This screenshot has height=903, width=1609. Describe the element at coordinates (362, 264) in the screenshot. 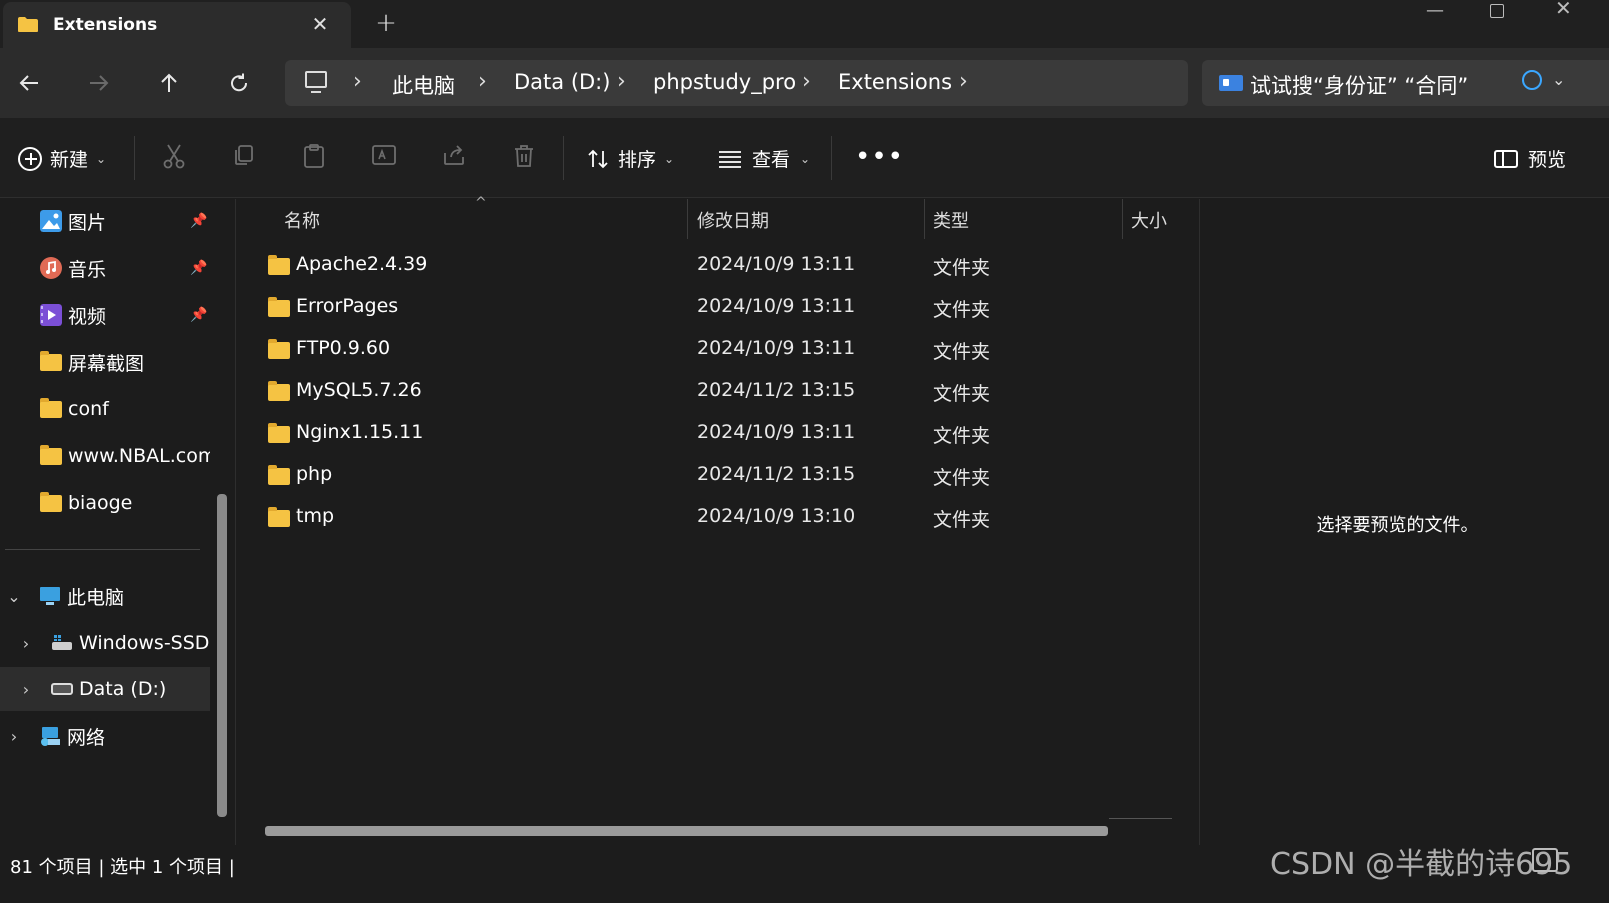

I see `file-name: Apache2.4.39` at that location.